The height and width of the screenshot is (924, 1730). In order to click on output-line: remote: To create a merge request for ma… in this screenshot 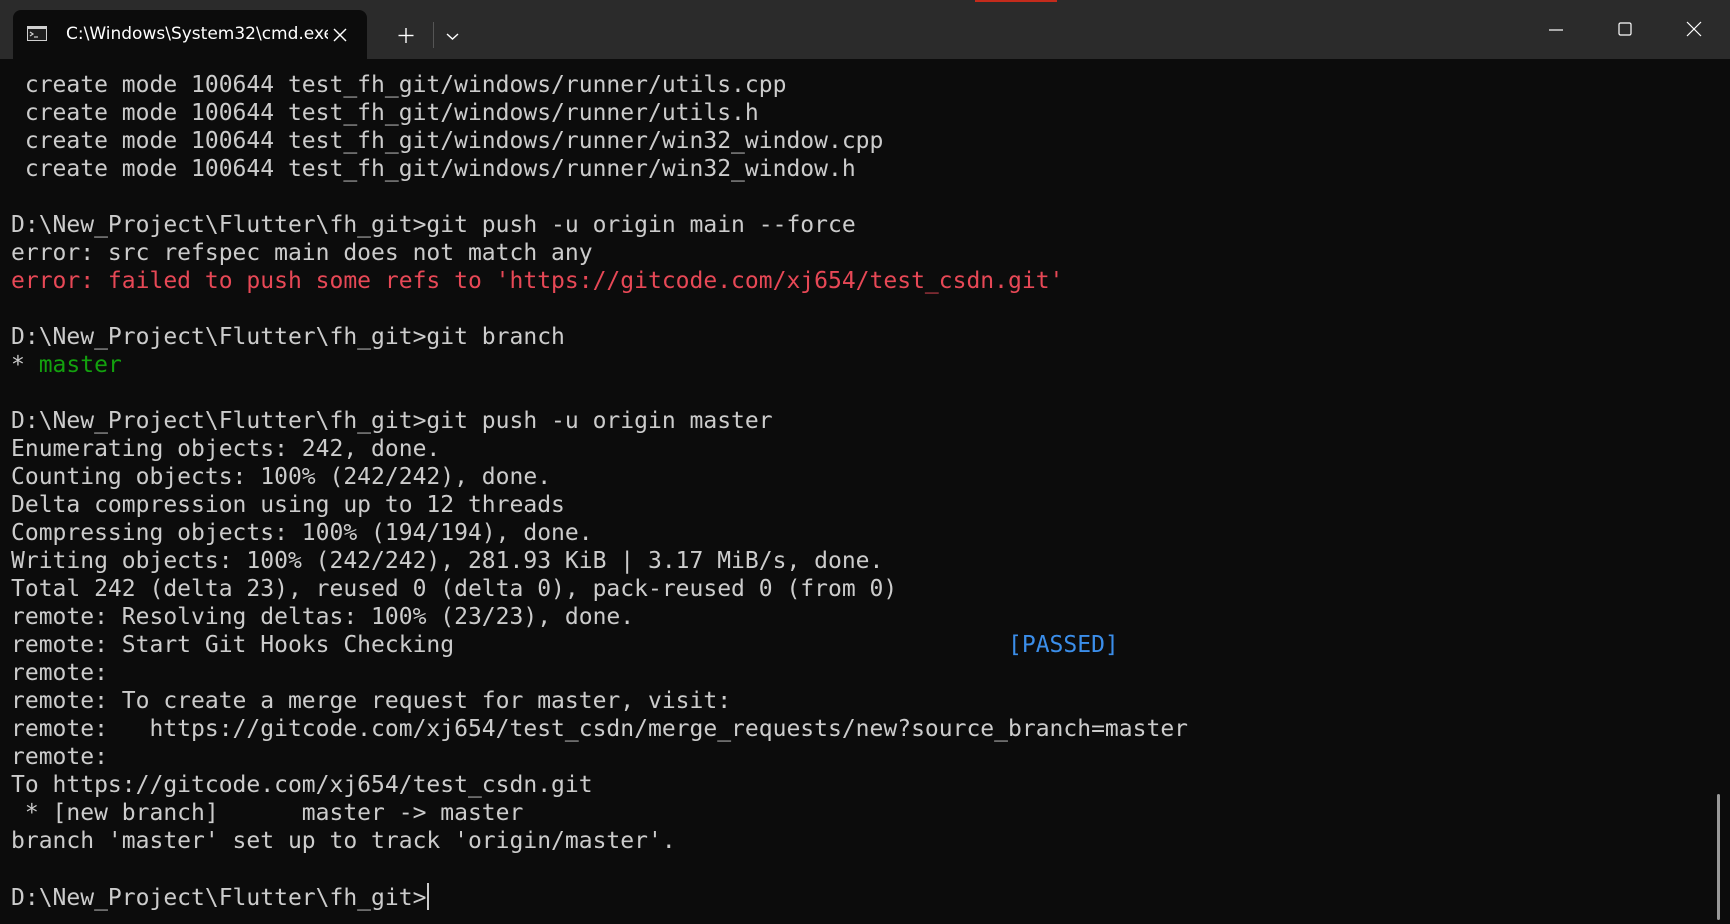, I will do `click(371, 701)`.